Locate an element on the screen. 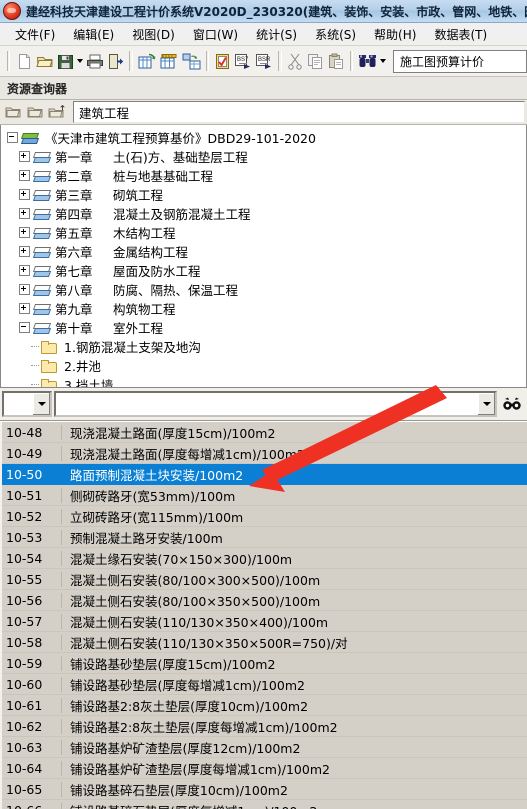 The width and height of the screenshot is (527, 809). table-row: 10-53 预制混凝土路牙安装/100m is located at coordinates (263, 537).